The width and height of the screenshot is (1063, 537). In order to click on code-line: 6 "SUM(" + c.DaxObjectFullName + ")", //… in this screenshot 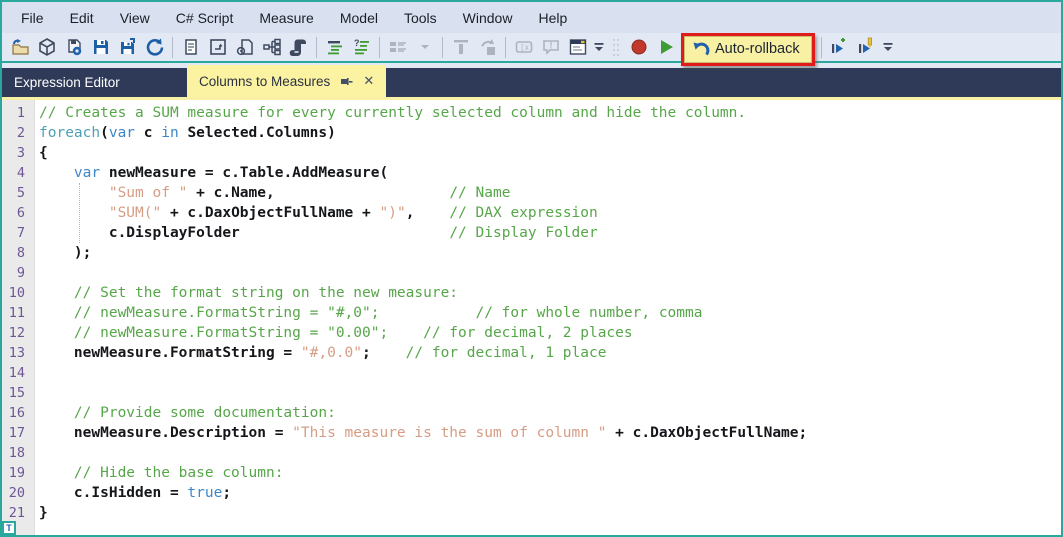, I will do `click(531, 213)`.